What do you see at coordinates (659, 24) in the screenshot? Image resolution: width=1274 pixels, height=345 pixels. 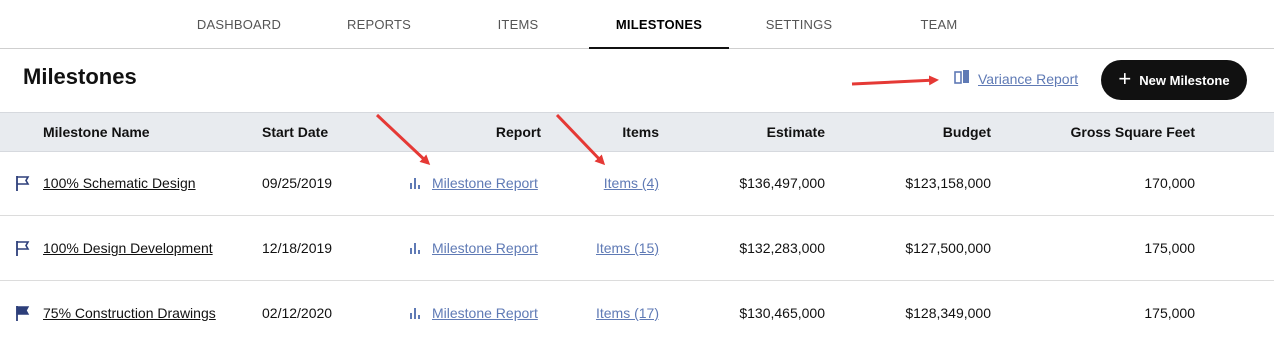 I see `tab-milestones: MILESTONES` at bounding box center [659, 24].